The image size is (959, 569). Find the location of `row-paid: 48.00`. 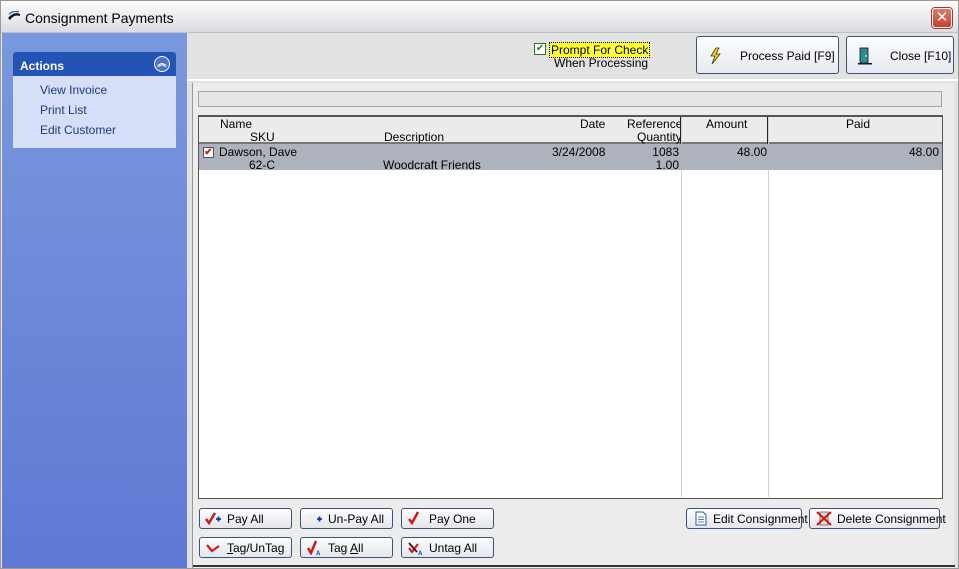

row-paid: 48.00 is located at coordinates (923, 152).